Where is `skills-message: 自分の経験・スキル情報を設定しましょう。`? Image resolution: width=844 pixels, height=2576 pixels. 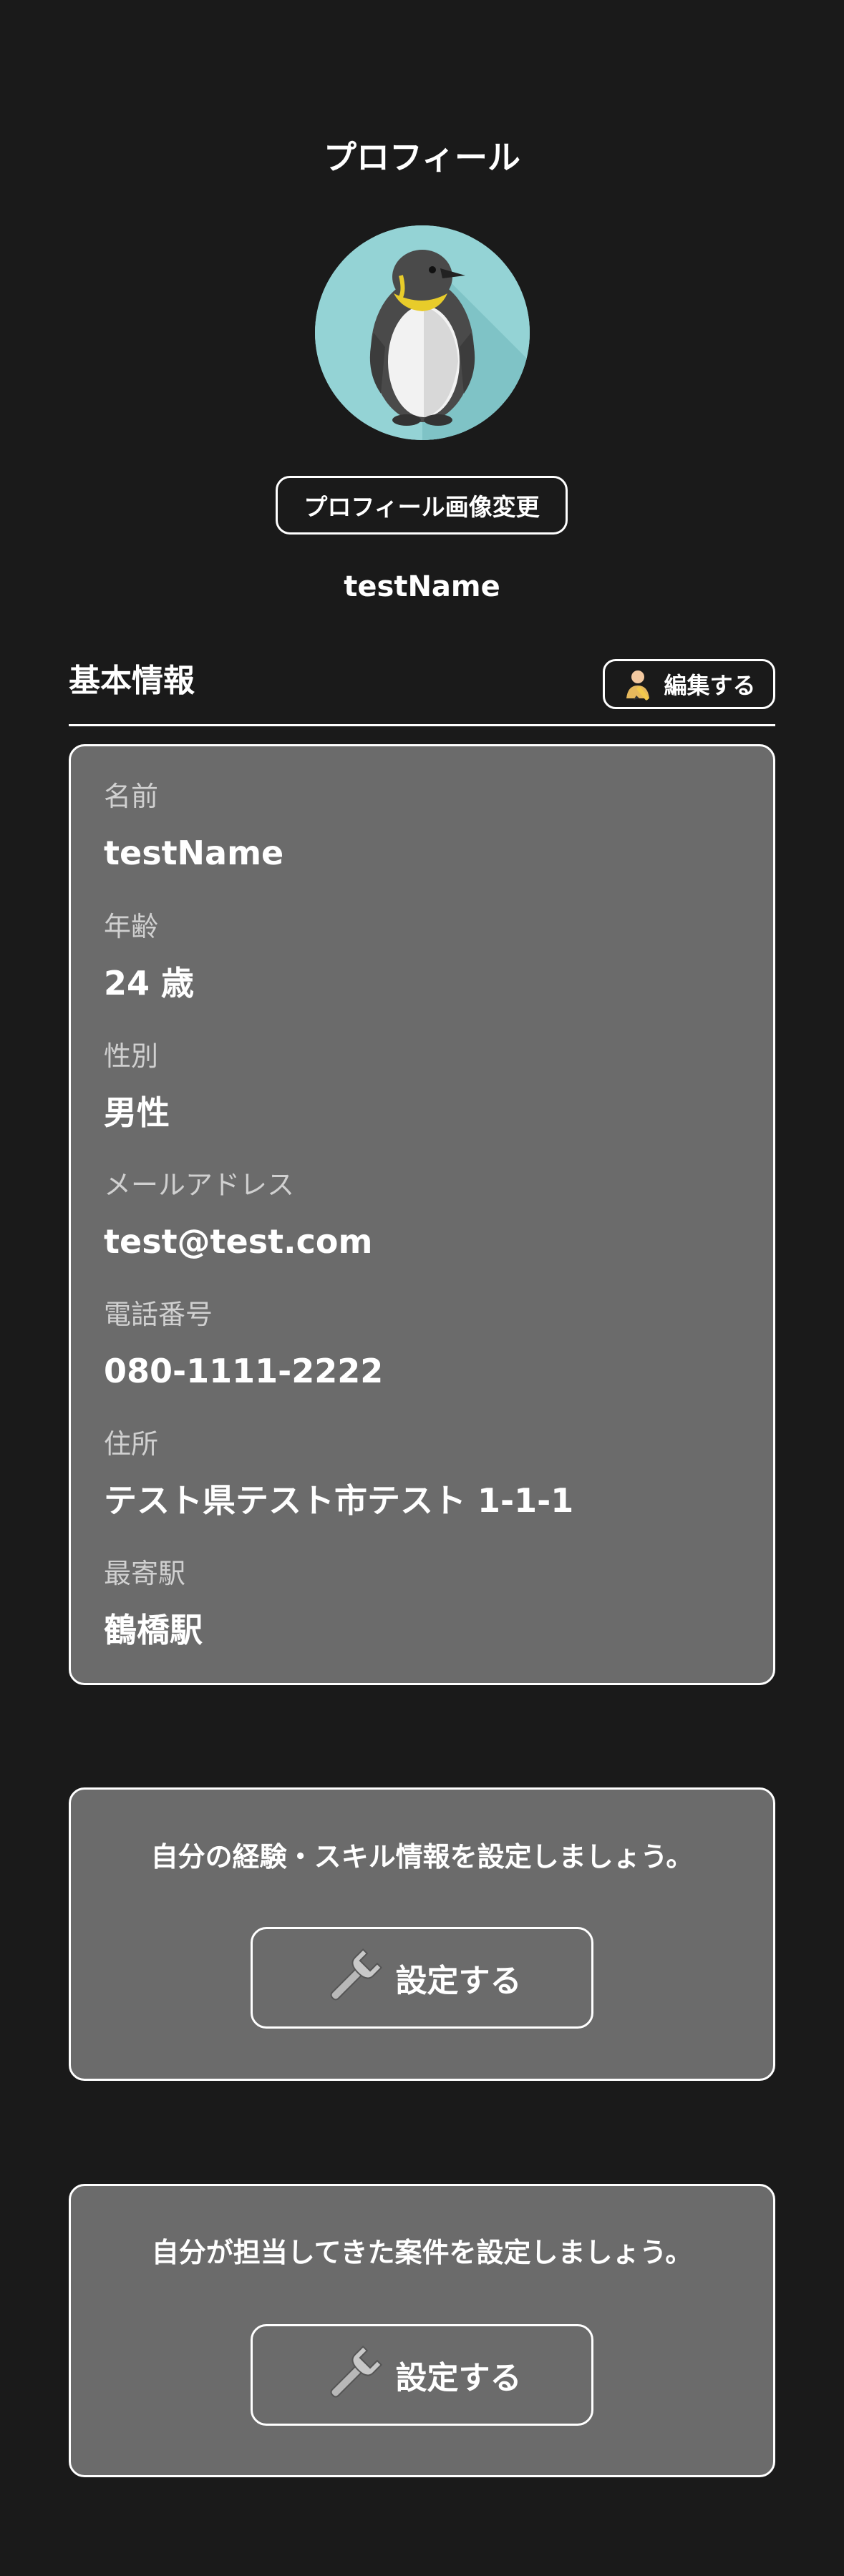
skills-message: 自分の経験・スキル情報を設定しましょう。 is located at coordinates (422, 1857).